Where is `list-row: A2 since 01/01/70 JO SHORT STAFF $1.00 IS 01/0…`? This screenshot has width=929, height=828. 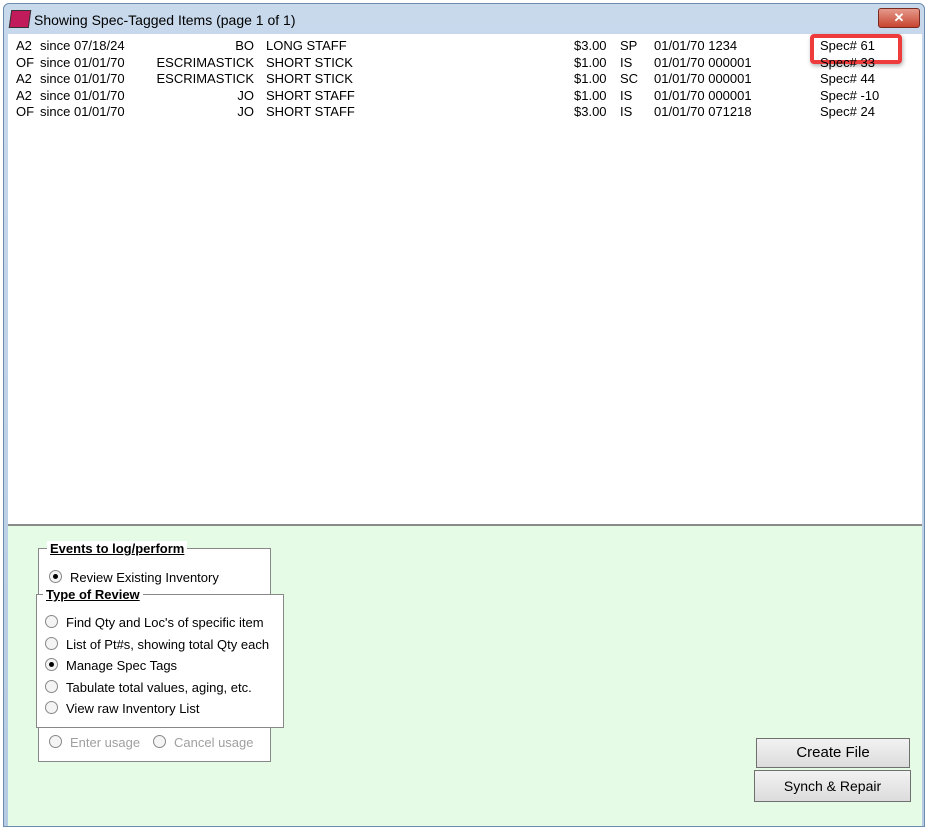 list-row: A2 since 01/01/70 JO SHORT STAFF $1.00 IS 01/0… is located at coordinates (465, 96).